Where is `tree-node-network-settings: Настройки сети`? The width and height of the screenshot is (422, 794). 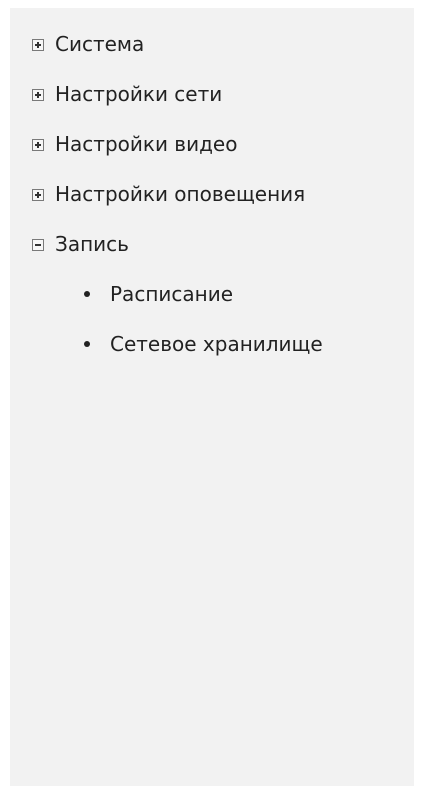
tree-node-network-settings: Настройки сети is located at coordinates (168, 107).